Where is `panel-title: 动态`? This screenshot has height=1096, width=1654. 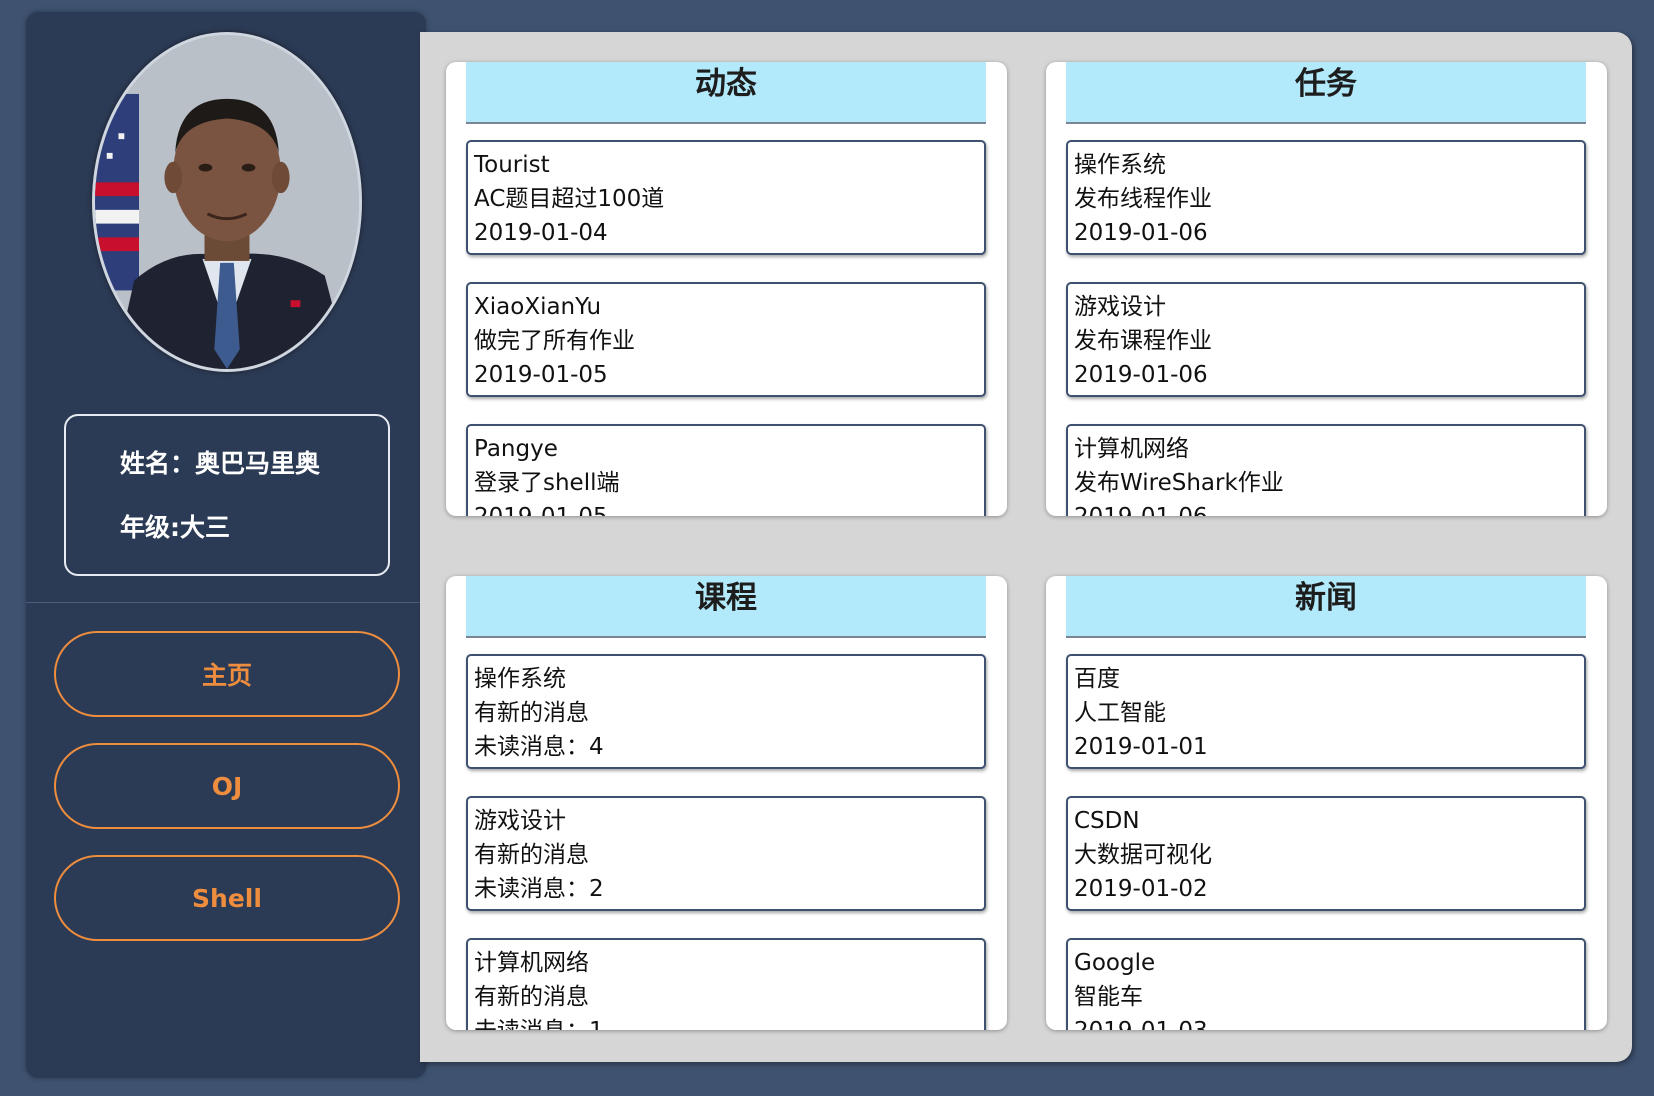 panel-title: 动态 is located at coordinates (726, 93).